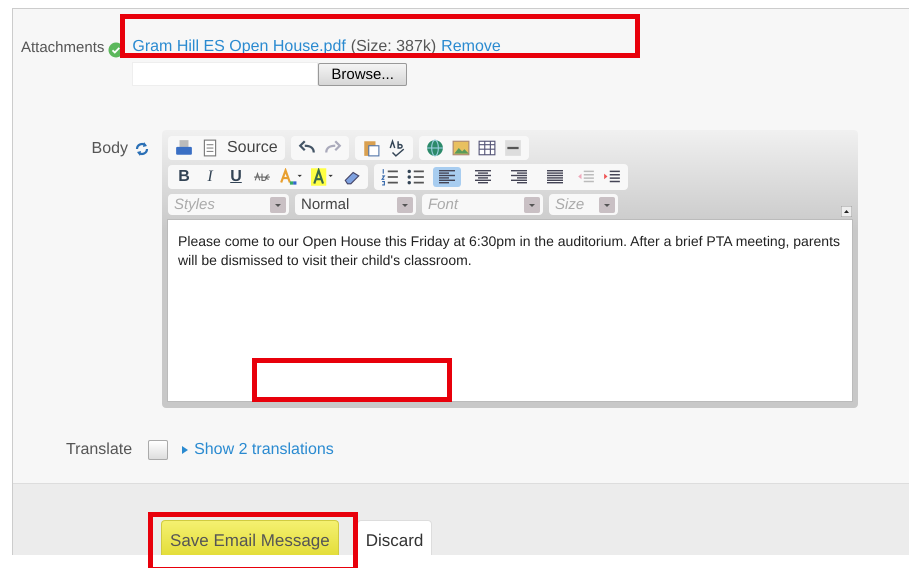  I want to click on document-icon, so click(210, 148).